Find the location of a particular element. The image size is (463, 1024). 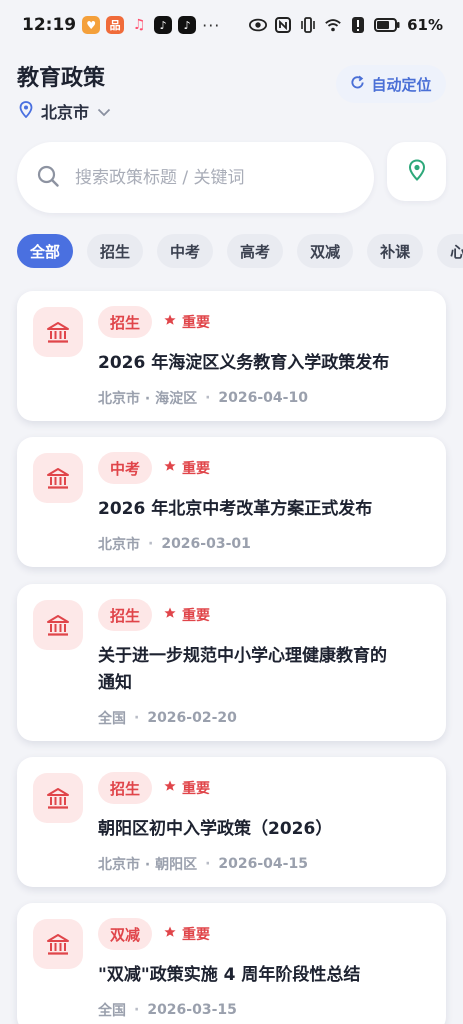

search-input is located at coordinates (205, 177).